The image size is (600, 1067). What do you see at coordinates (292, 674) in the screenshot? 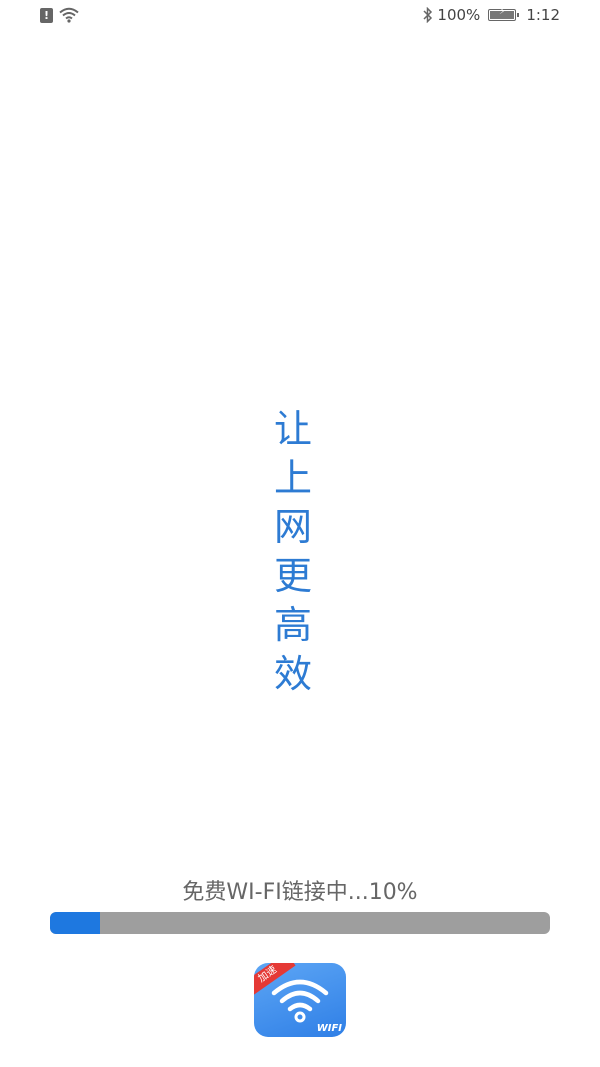
I see `slogan-char: 效` at bounding box center [292, 674].